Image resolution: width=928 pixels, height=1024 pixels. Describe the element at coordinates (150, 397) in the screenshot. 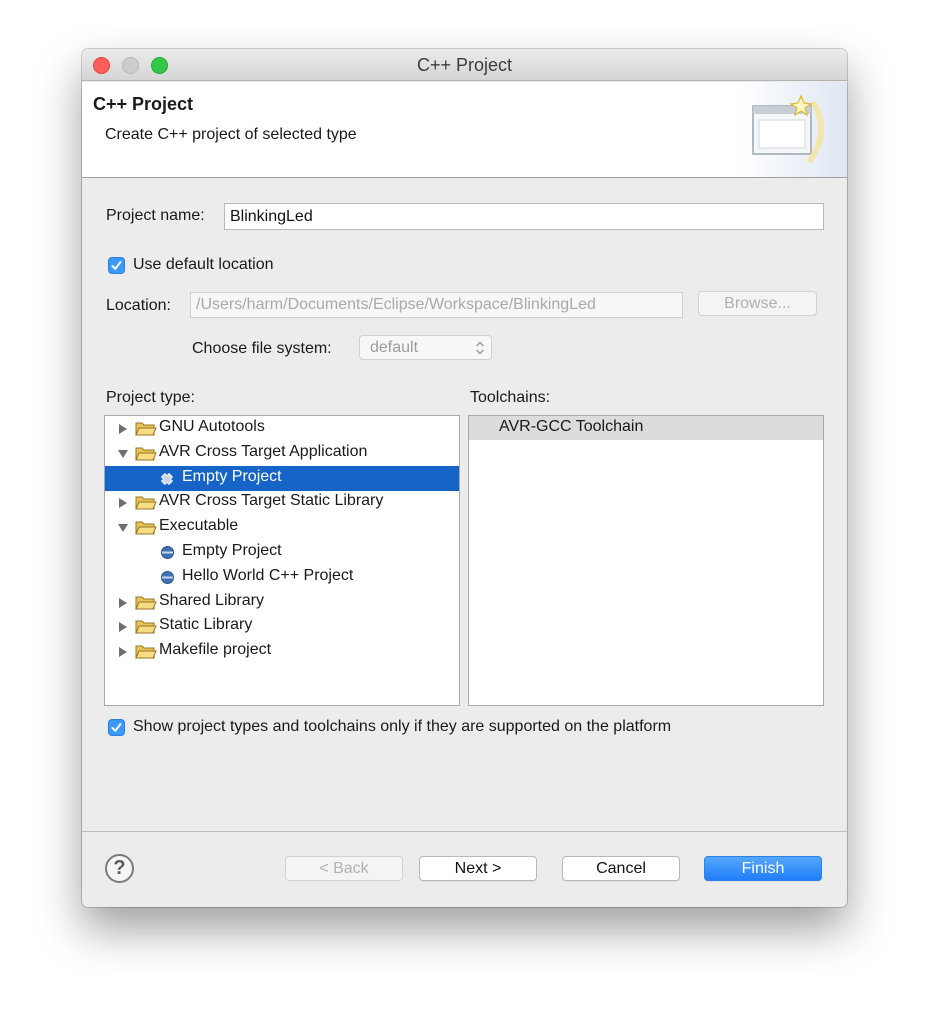

I see `project-type-label: Project type:` at that location.